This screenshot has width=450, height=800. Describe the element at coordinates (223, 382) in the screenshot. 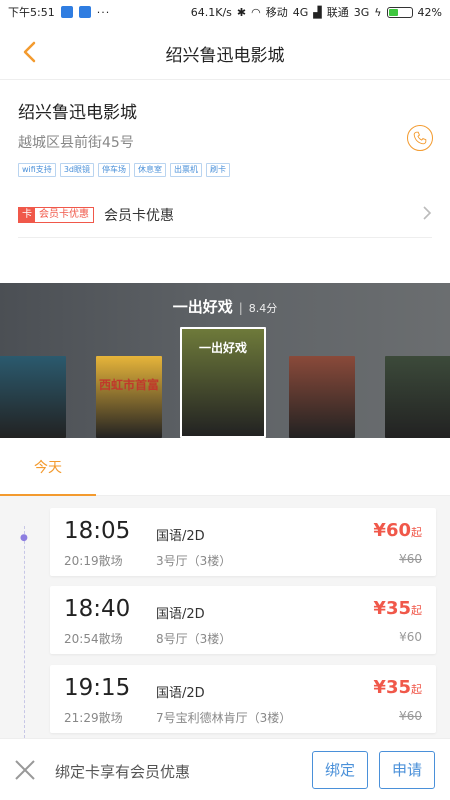

I see `movie-poster-3: 一出好戏` at that location.